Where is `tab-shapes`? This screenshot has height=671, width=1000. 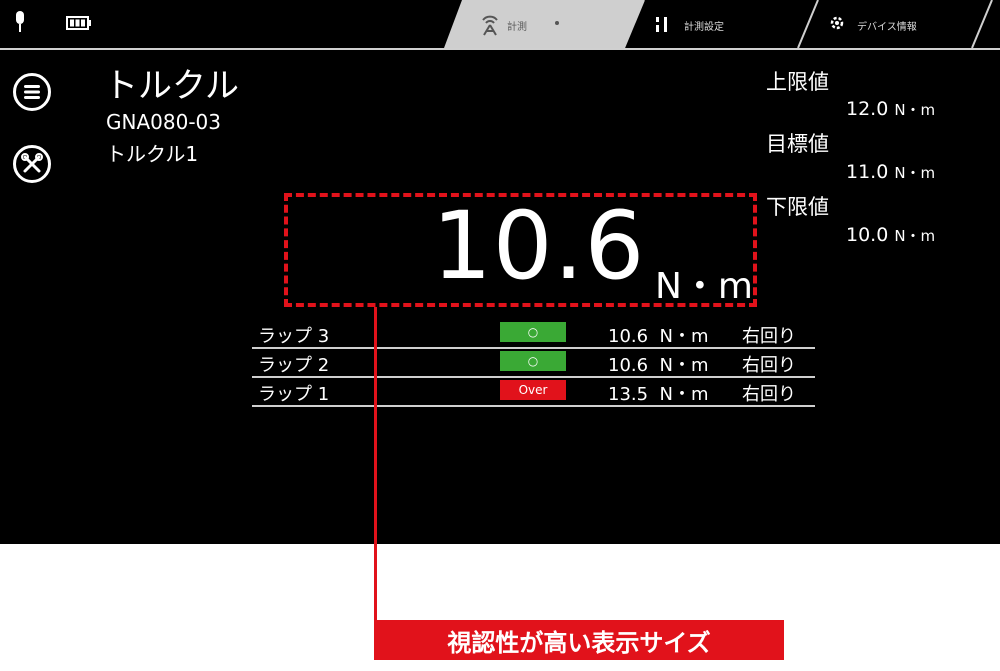 tab-shapes is located at coordinates (718, 24).